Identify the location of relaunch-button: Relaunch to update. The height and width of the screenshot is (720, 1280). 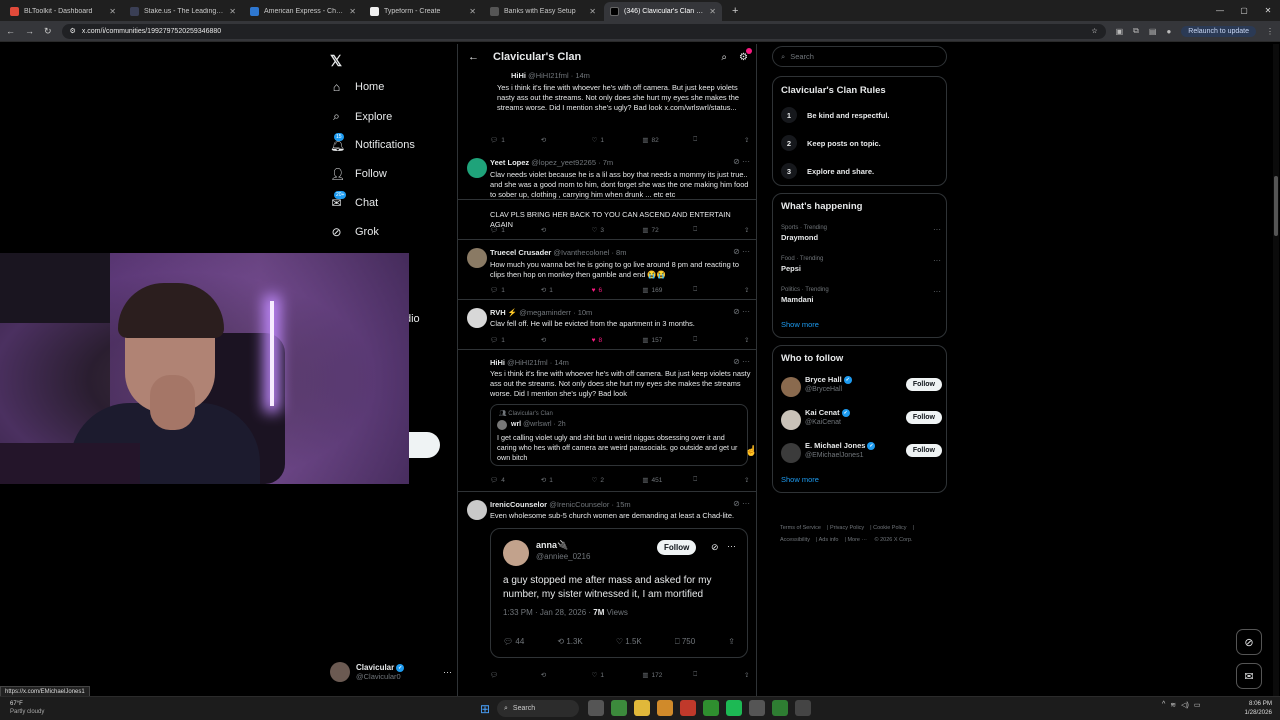
(1218, 31).